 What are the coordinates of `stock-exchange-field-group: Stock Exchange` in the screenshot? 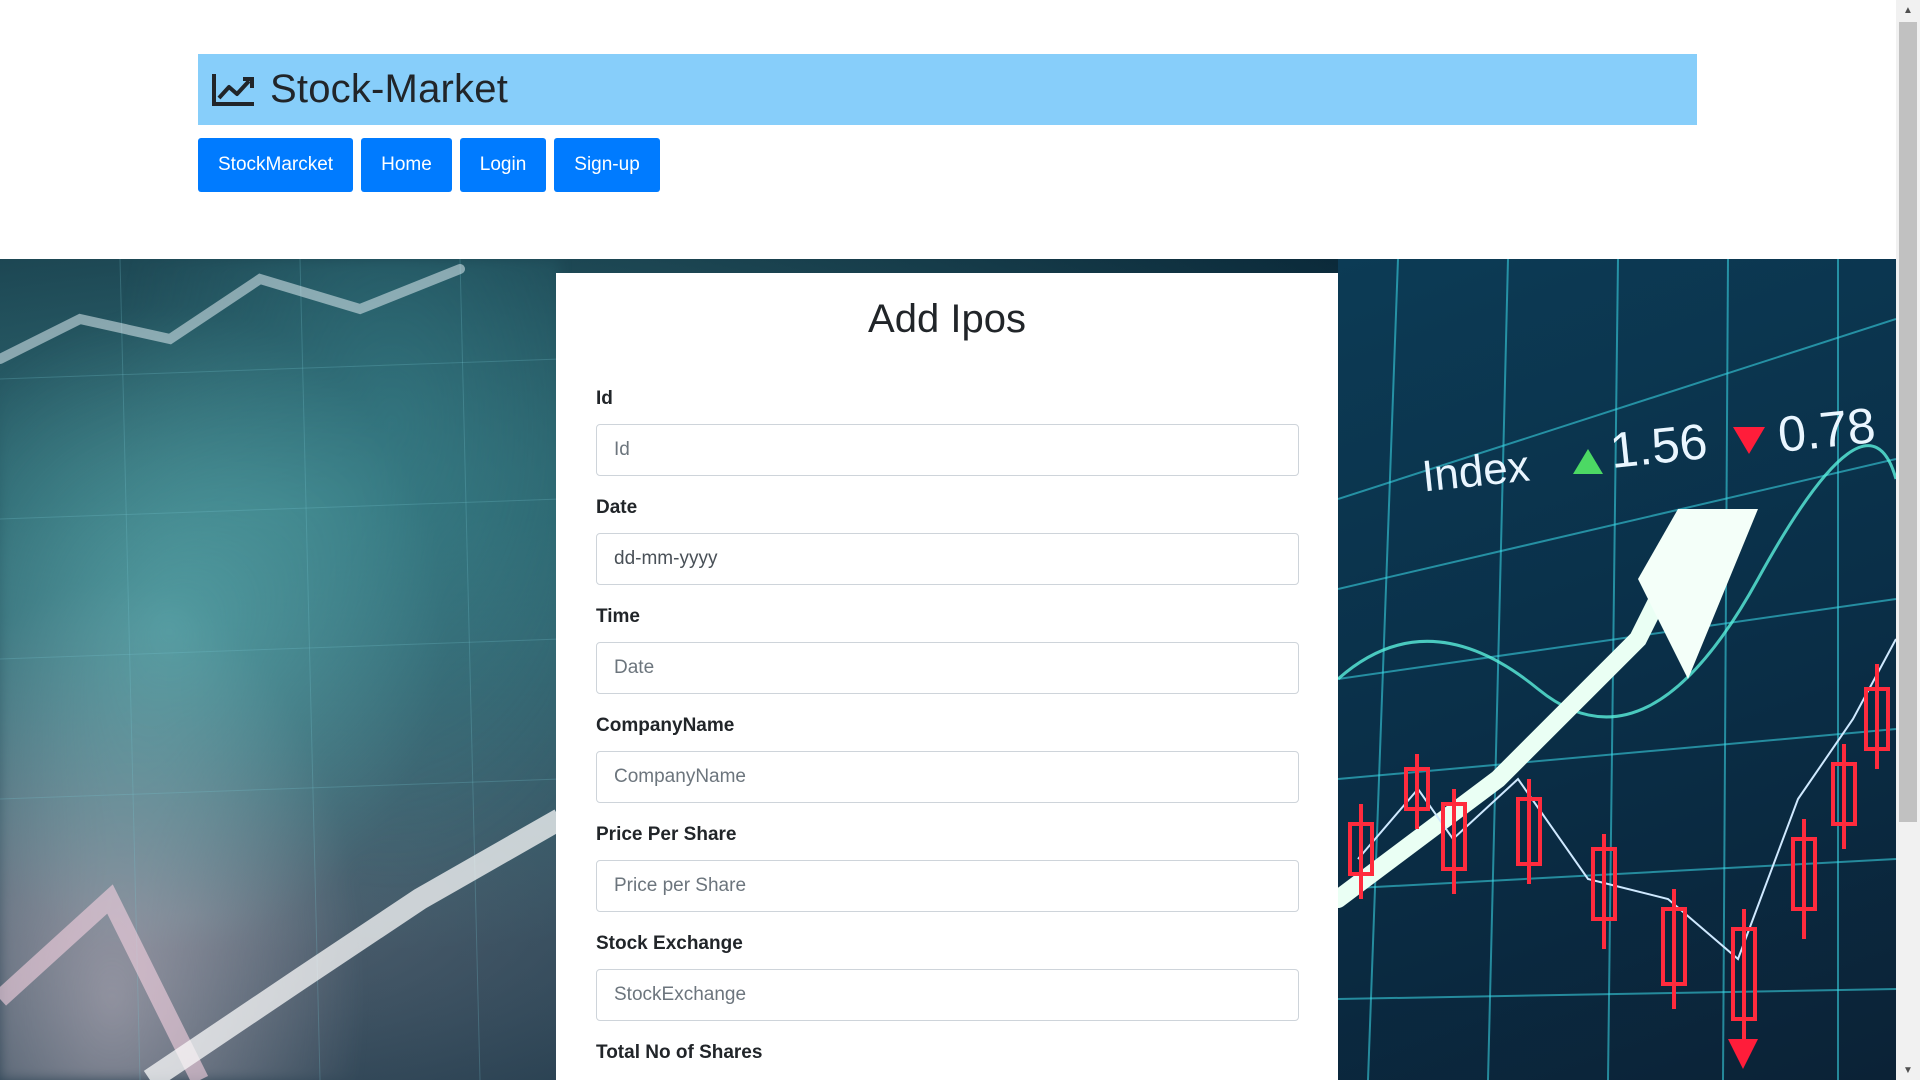 It's located at (947, 977).